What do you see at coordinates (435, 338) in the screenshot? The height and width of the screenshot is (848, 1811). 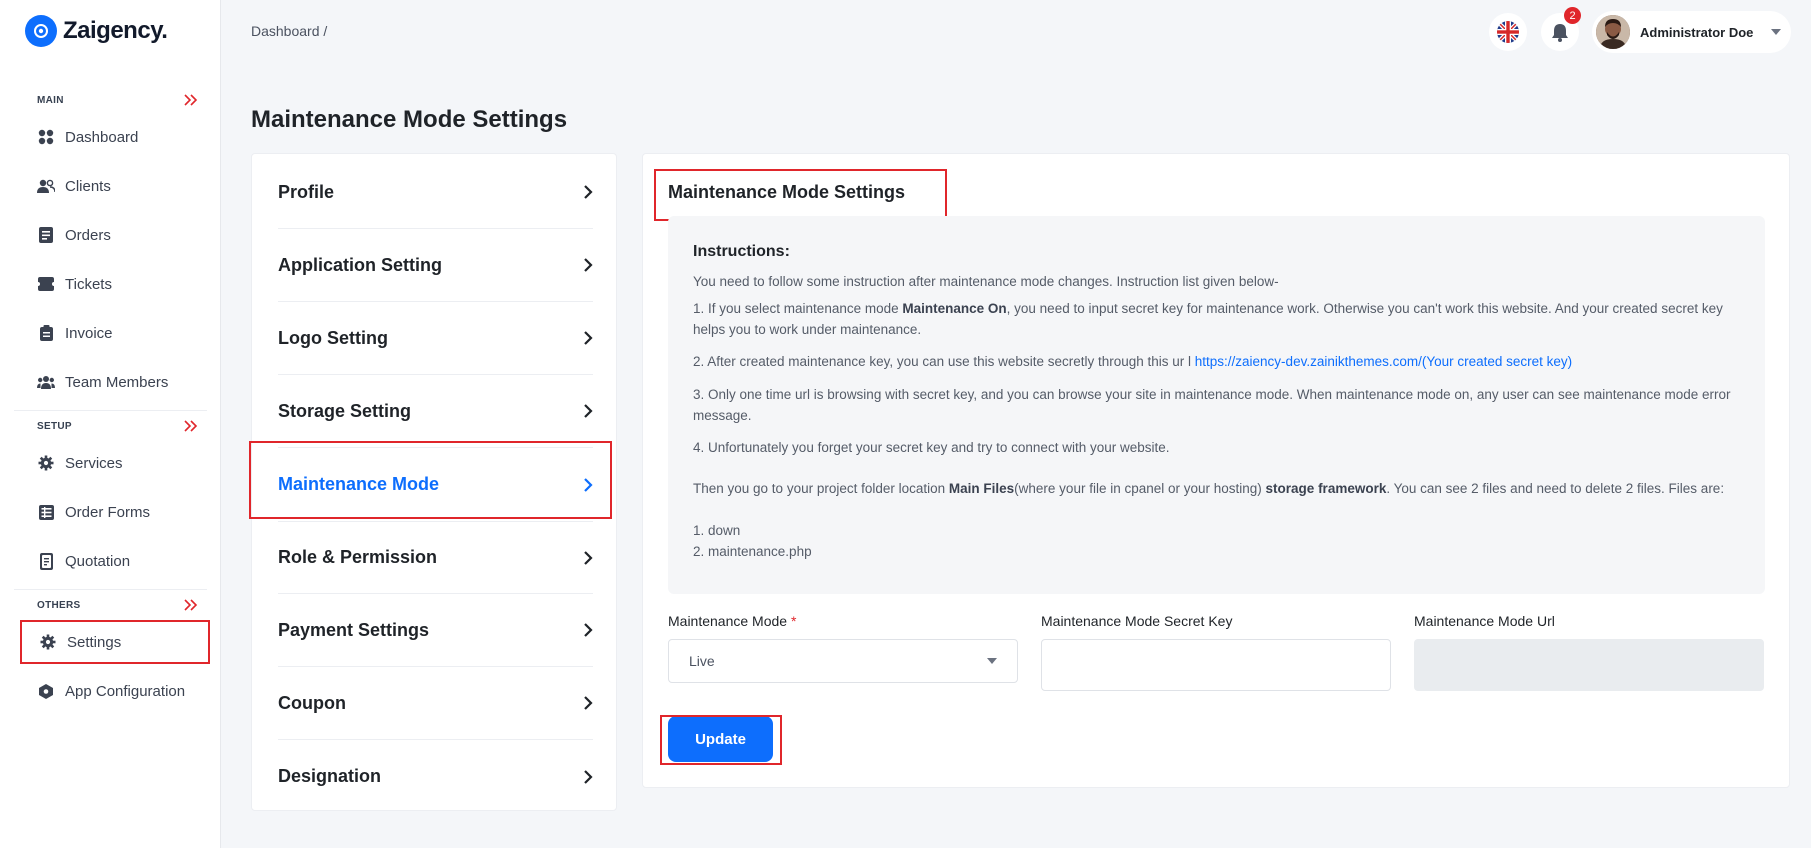 I see `settings-menu-item-logo: Logo Setting` at bounding box center [435, 338].